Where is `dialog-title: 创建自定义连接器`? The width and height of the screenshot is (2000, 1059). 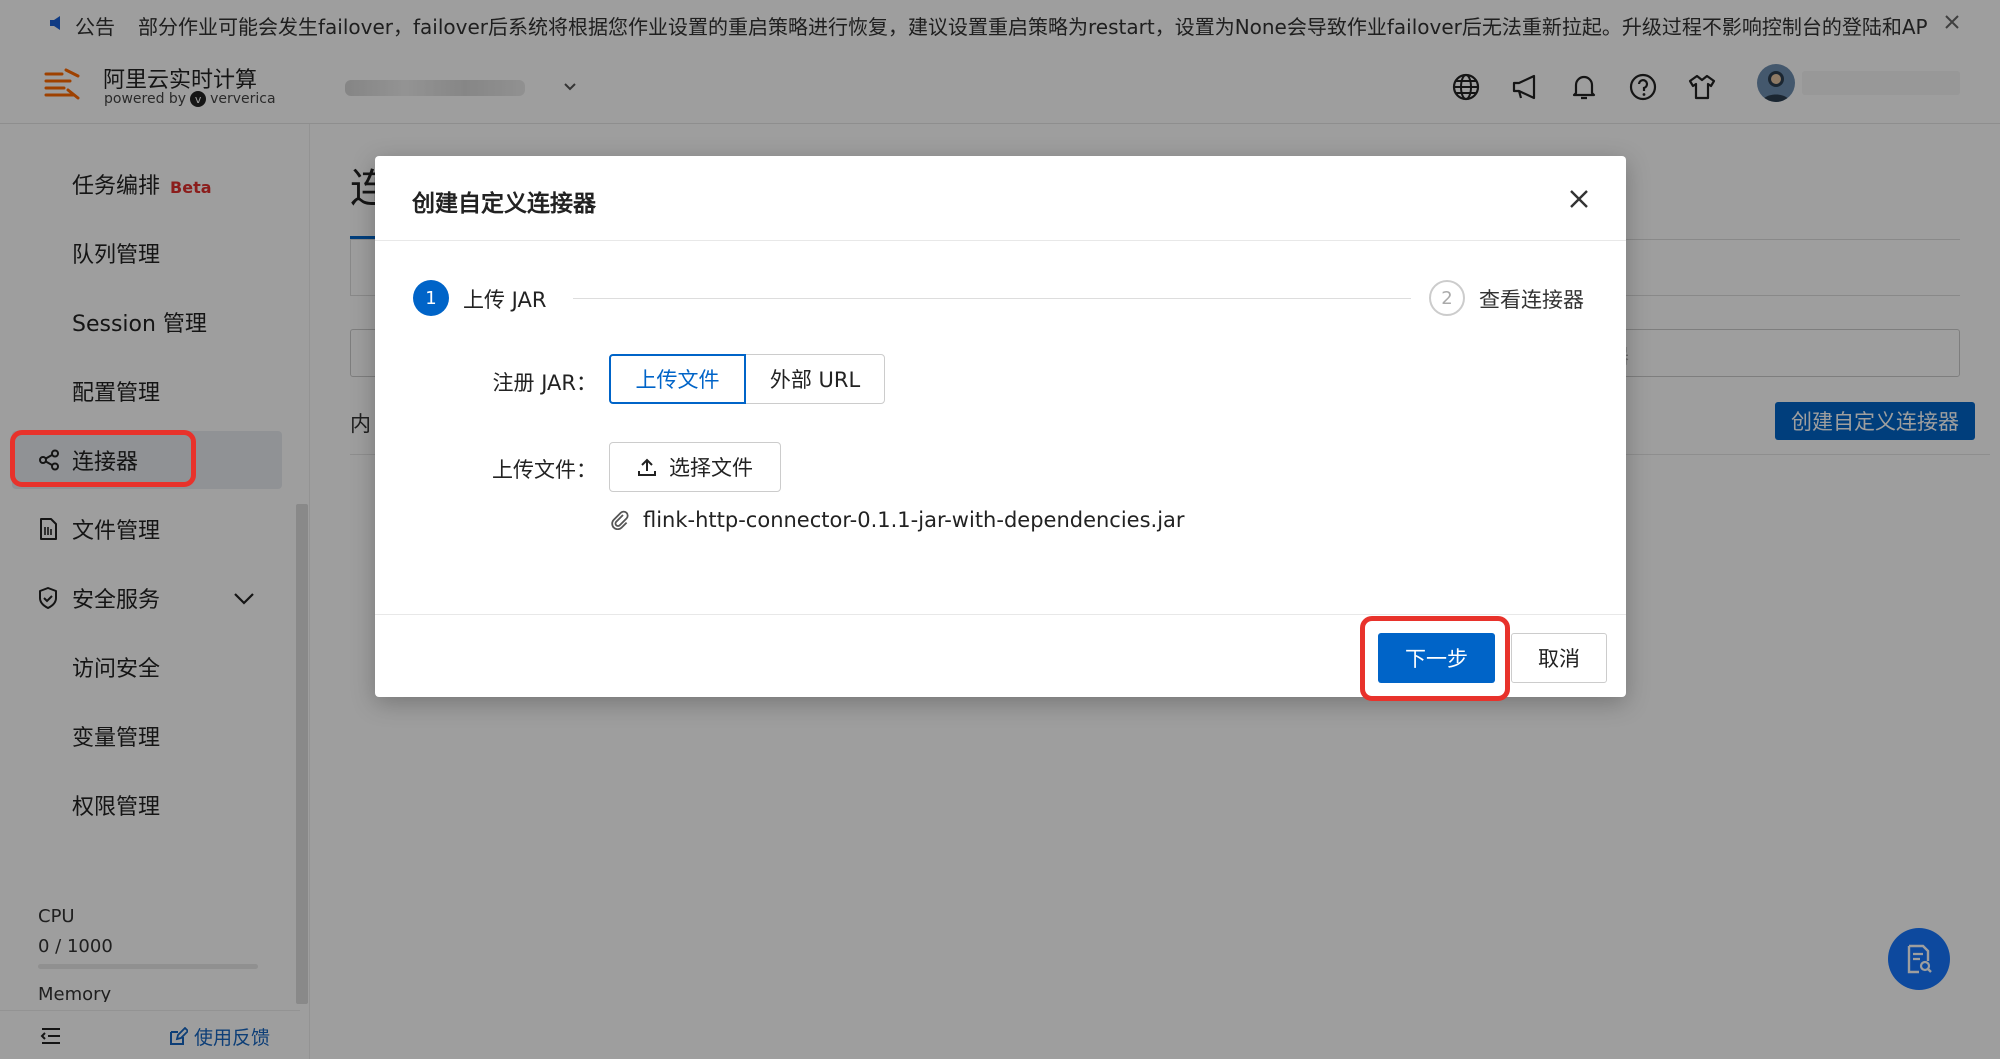
dialog-title: 创建自定义连接器 is located at coordinates (504, 204).